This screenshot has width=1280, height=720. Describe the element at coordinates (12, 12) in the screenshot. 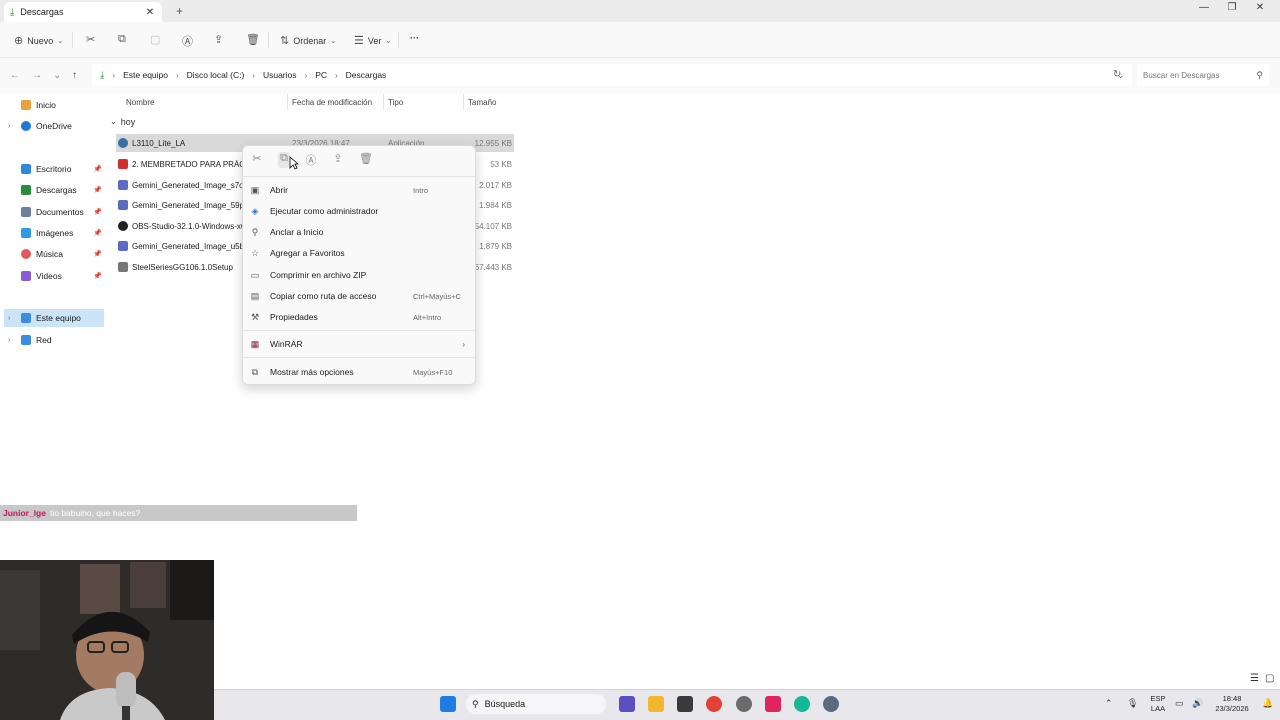

I see `download-icon: ⤓` at that location.